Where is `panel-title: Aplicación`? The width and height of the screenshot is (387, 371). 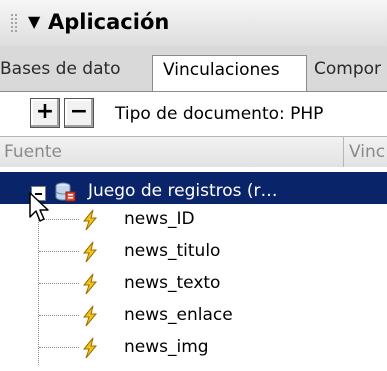
panel-title: Aplicación is located at coordinates (109, 22).